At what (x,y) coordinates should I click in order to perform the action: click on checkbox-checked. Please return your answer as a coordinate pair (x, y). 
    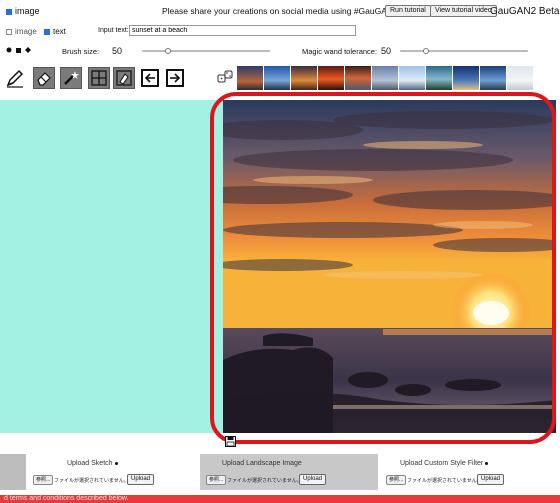
    Looking at the image, I should click on (9, 11).